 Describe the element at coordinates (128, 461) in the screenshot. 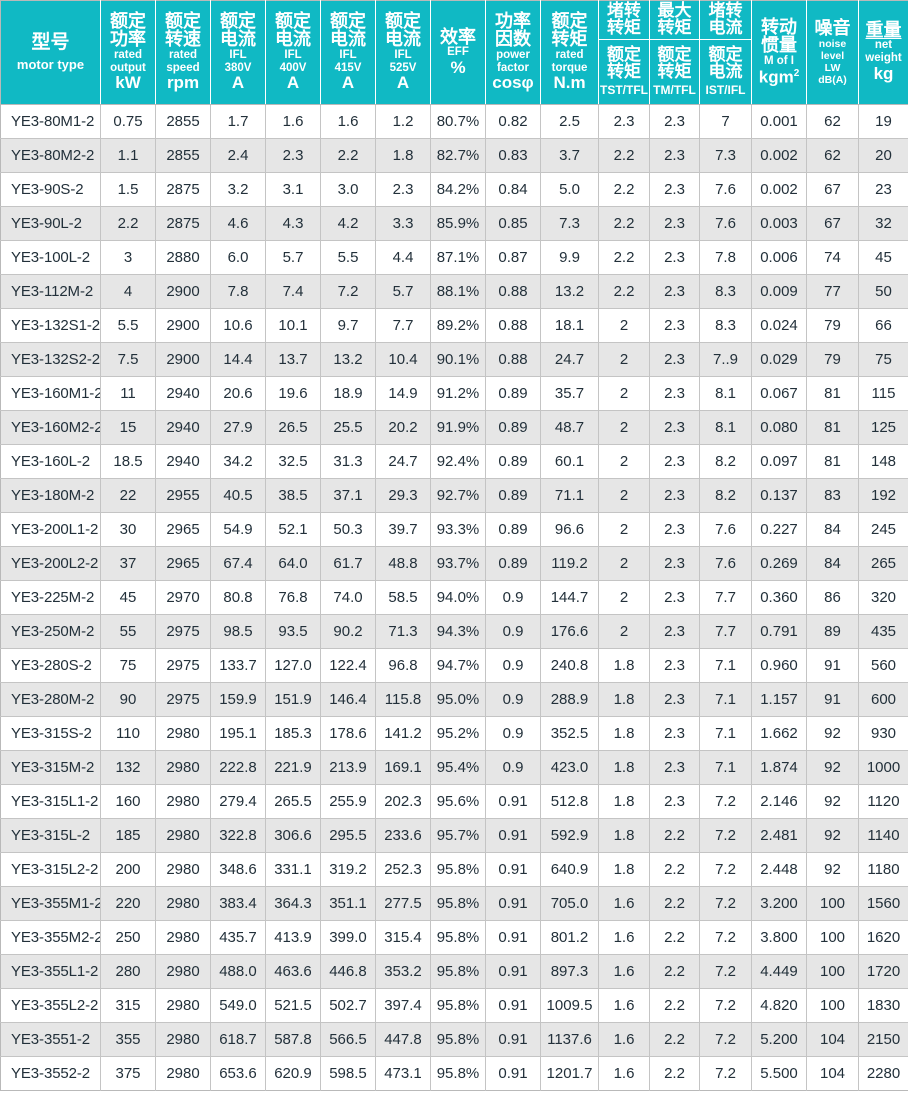

I see `cell-r11-c2: 18.5` at that location.